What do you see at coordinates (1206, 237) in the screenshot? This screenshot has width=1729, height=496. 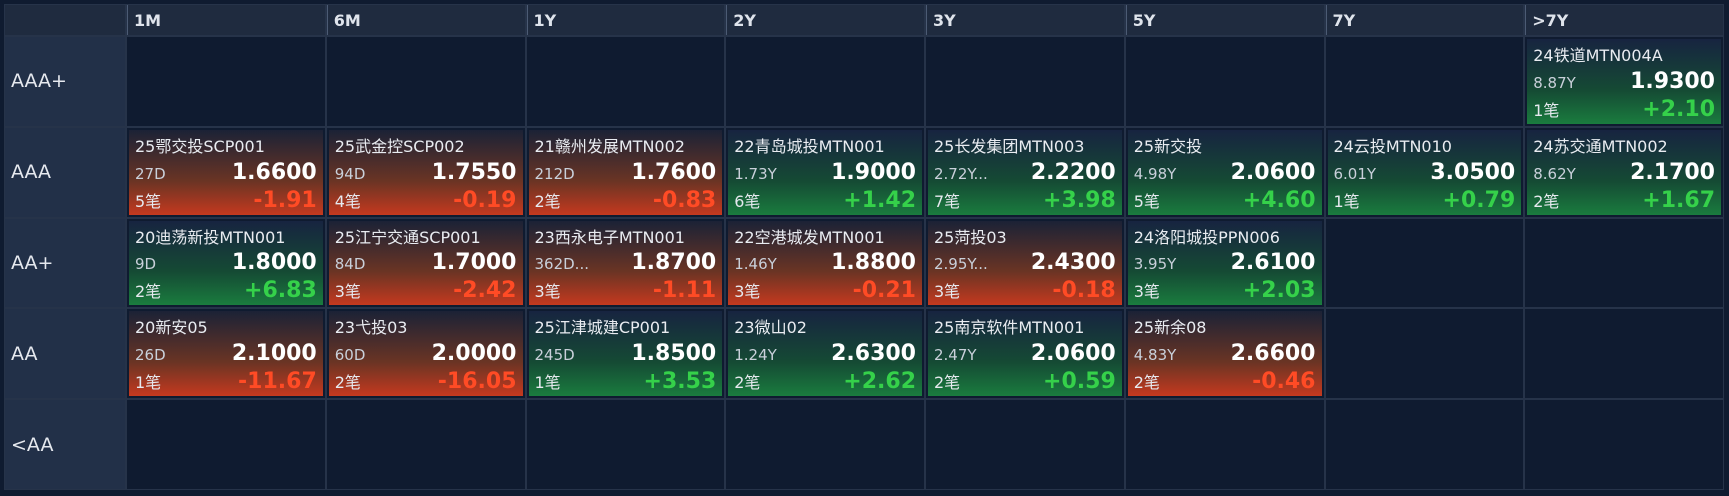 I see `bond-name: 24洛阳城投PPN006` at bounding box center [1206, 237].